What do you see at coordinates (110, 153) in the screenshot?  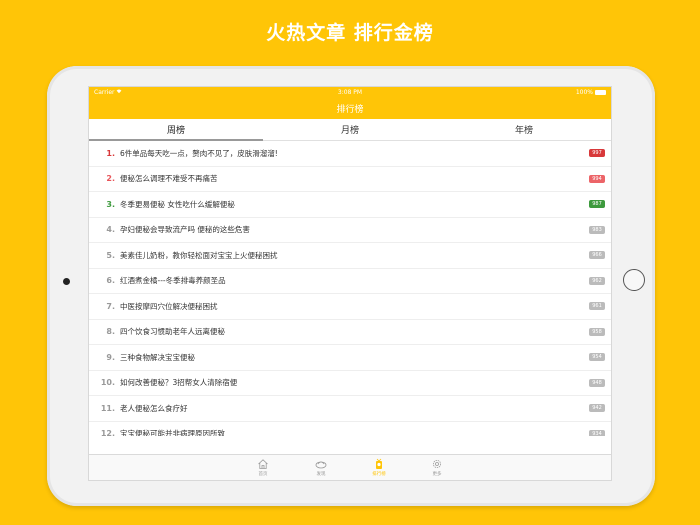 I see `rank-number: 1.` at bounding box center [110, 153].